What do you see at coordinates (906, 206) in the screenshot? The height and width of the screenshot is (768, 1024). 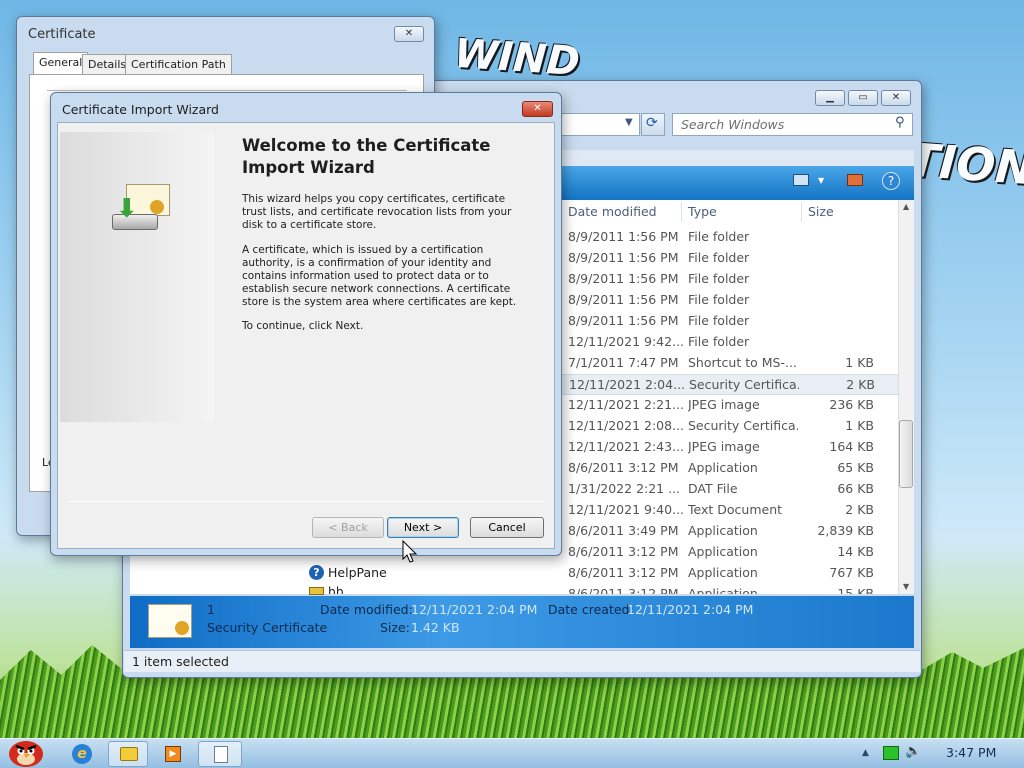 I see `scroll-up-icon: ▲` at bounding box center [906, 206].